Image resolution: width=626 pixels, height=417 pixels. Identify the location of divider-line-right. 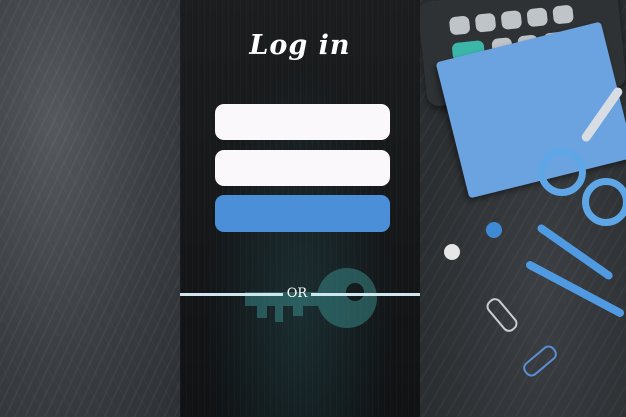
(365, 294).